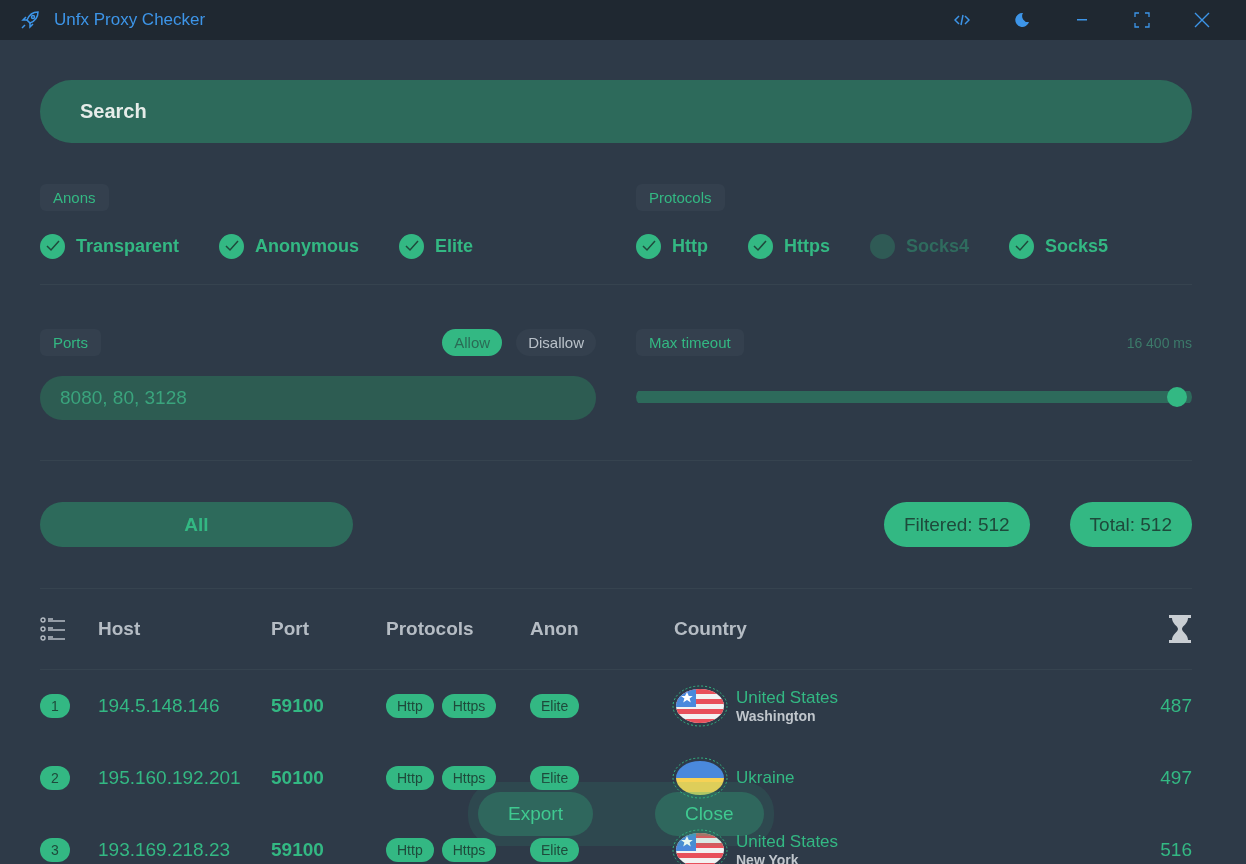 This screenshot has height=864, width=1246. I want to click on filter-button: All, so click(196, 524).